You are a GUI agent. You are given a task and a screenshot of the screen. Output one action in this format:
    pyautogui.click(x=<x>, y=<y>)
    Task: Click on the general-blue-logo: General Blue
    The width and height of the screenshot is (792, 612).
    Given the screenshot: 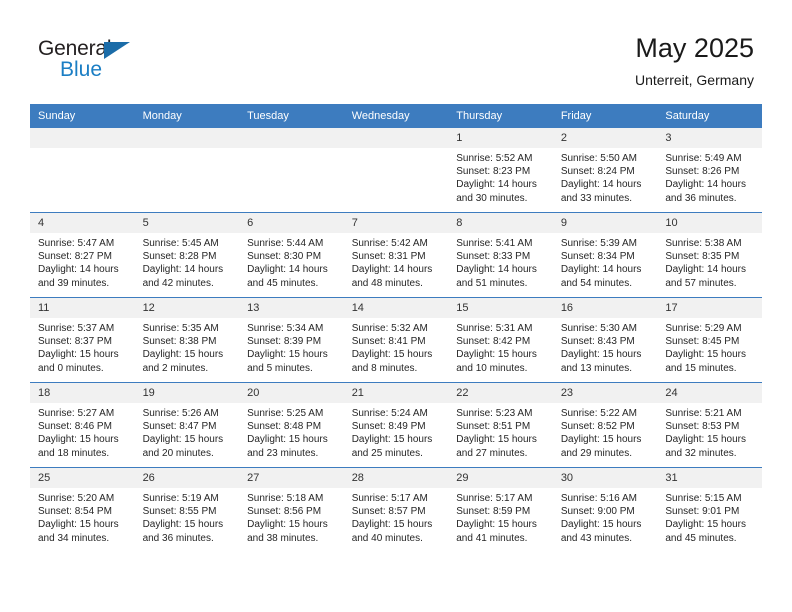 What is the action you would take?
    pyautogui.click(x=103, y=63)
    